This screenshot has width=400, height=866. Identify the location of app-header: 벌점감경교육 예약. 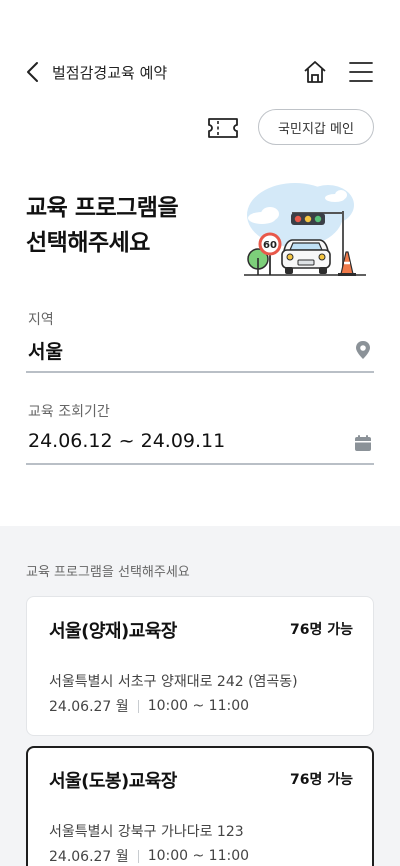
(200, 72).